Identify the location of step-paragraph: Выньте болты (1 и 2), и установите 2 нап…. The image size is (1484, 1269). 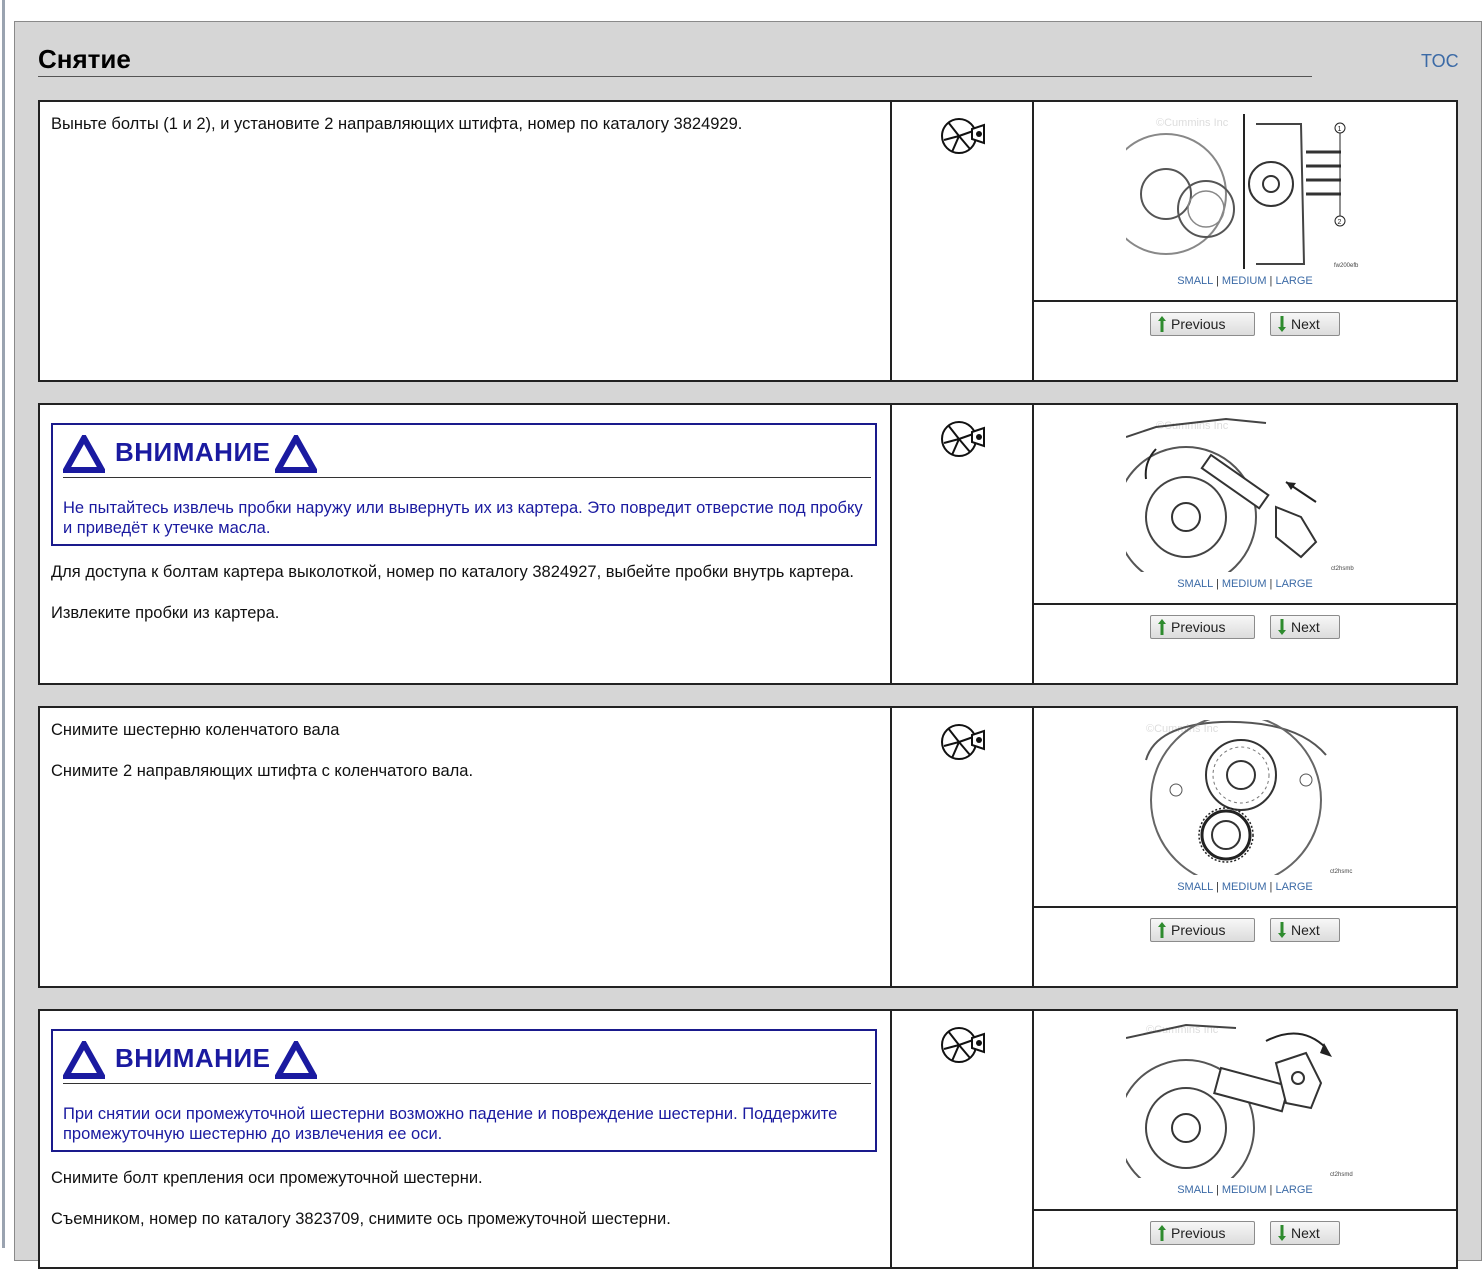
(397, 124).